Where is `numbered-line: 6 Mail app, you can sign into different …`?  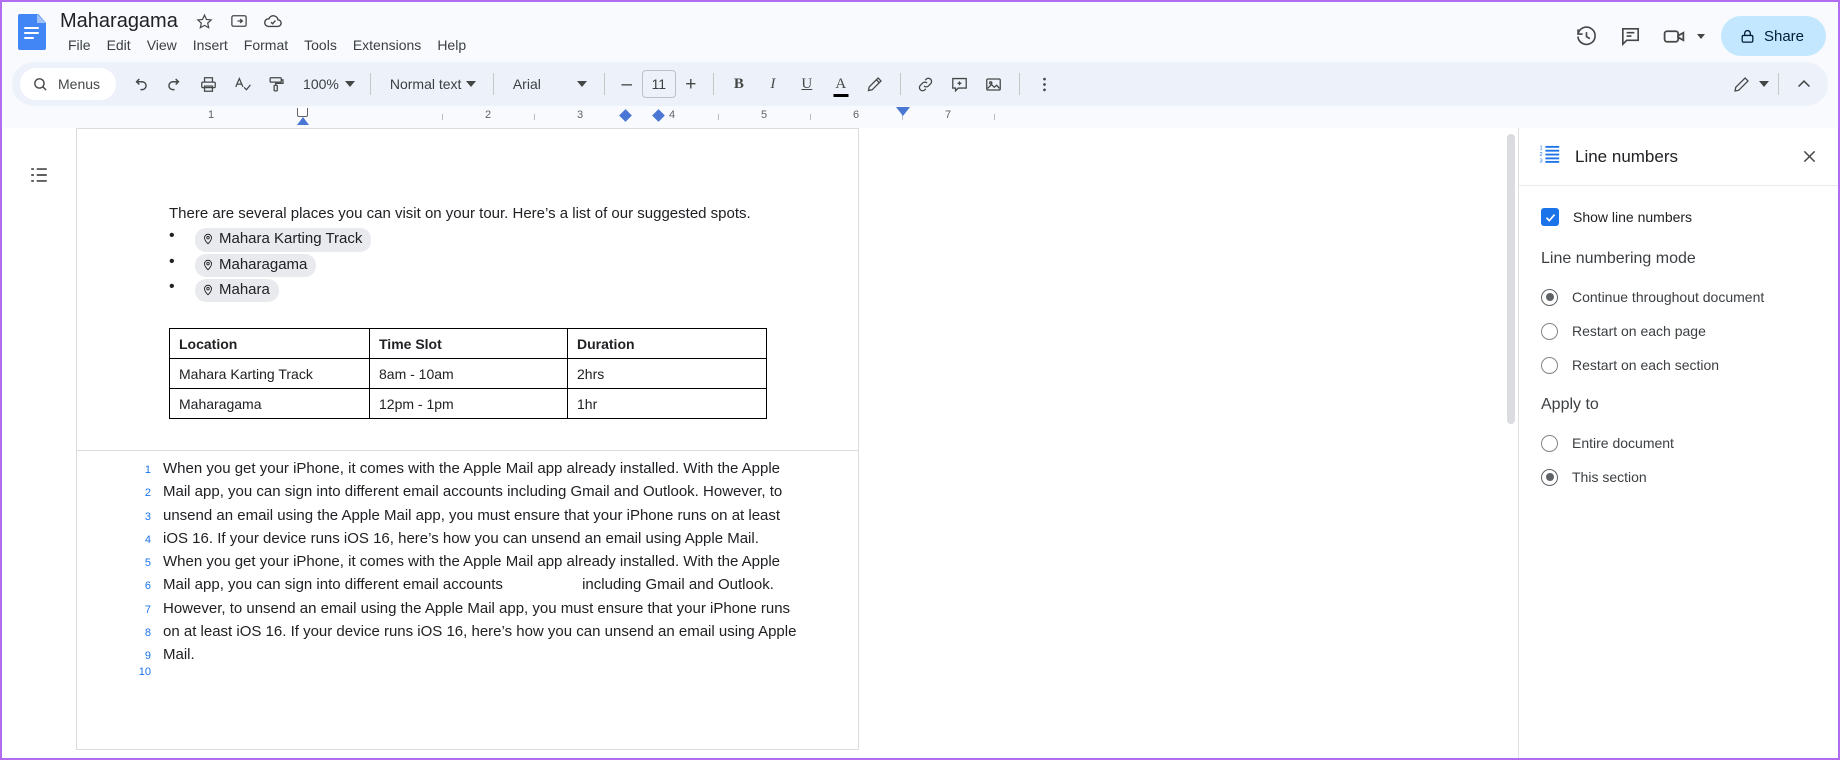
numbered-line: 6 Mail app, you can sign into different … is located at coordinates (467, 584).